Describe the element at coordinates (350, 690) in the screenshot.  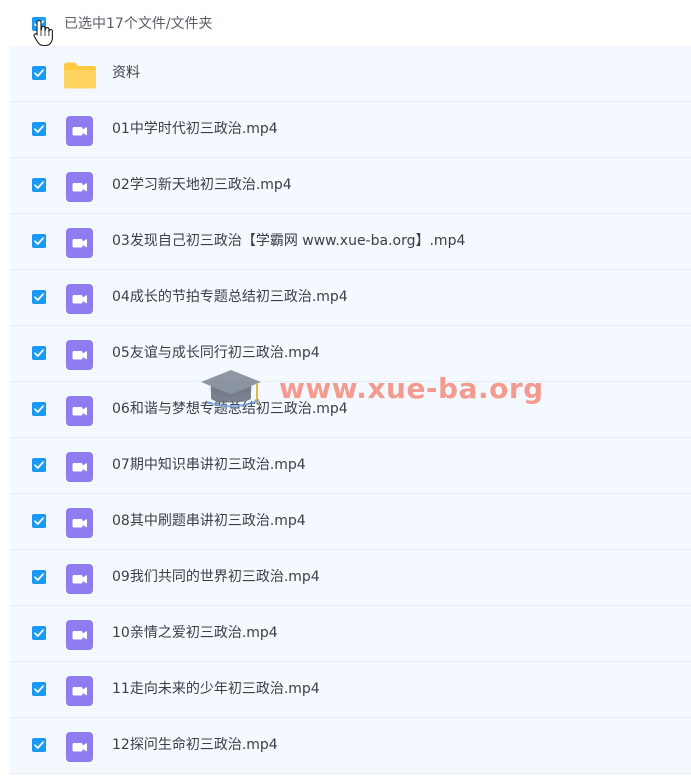
I see `file-row: 11走向未来的少年初三政治.mp4` at that location.